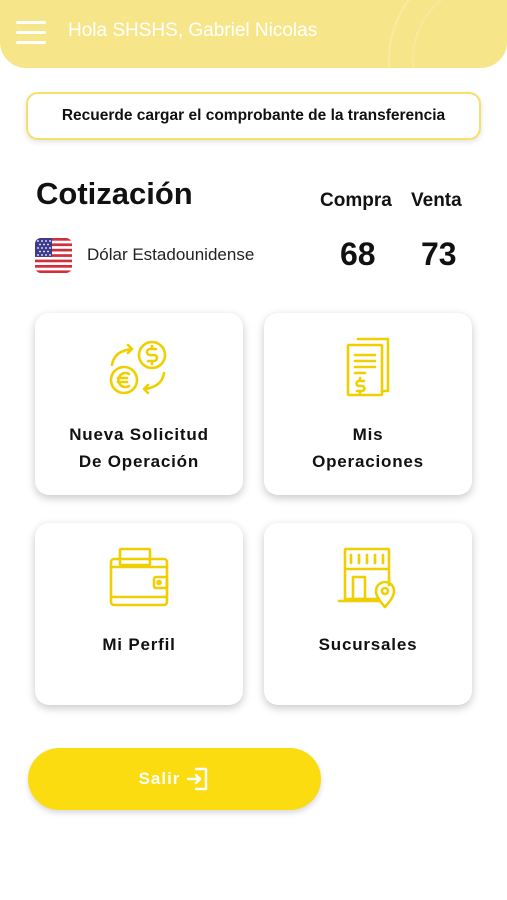  I want to click on quote-title: Cotización, so click(114, 193).